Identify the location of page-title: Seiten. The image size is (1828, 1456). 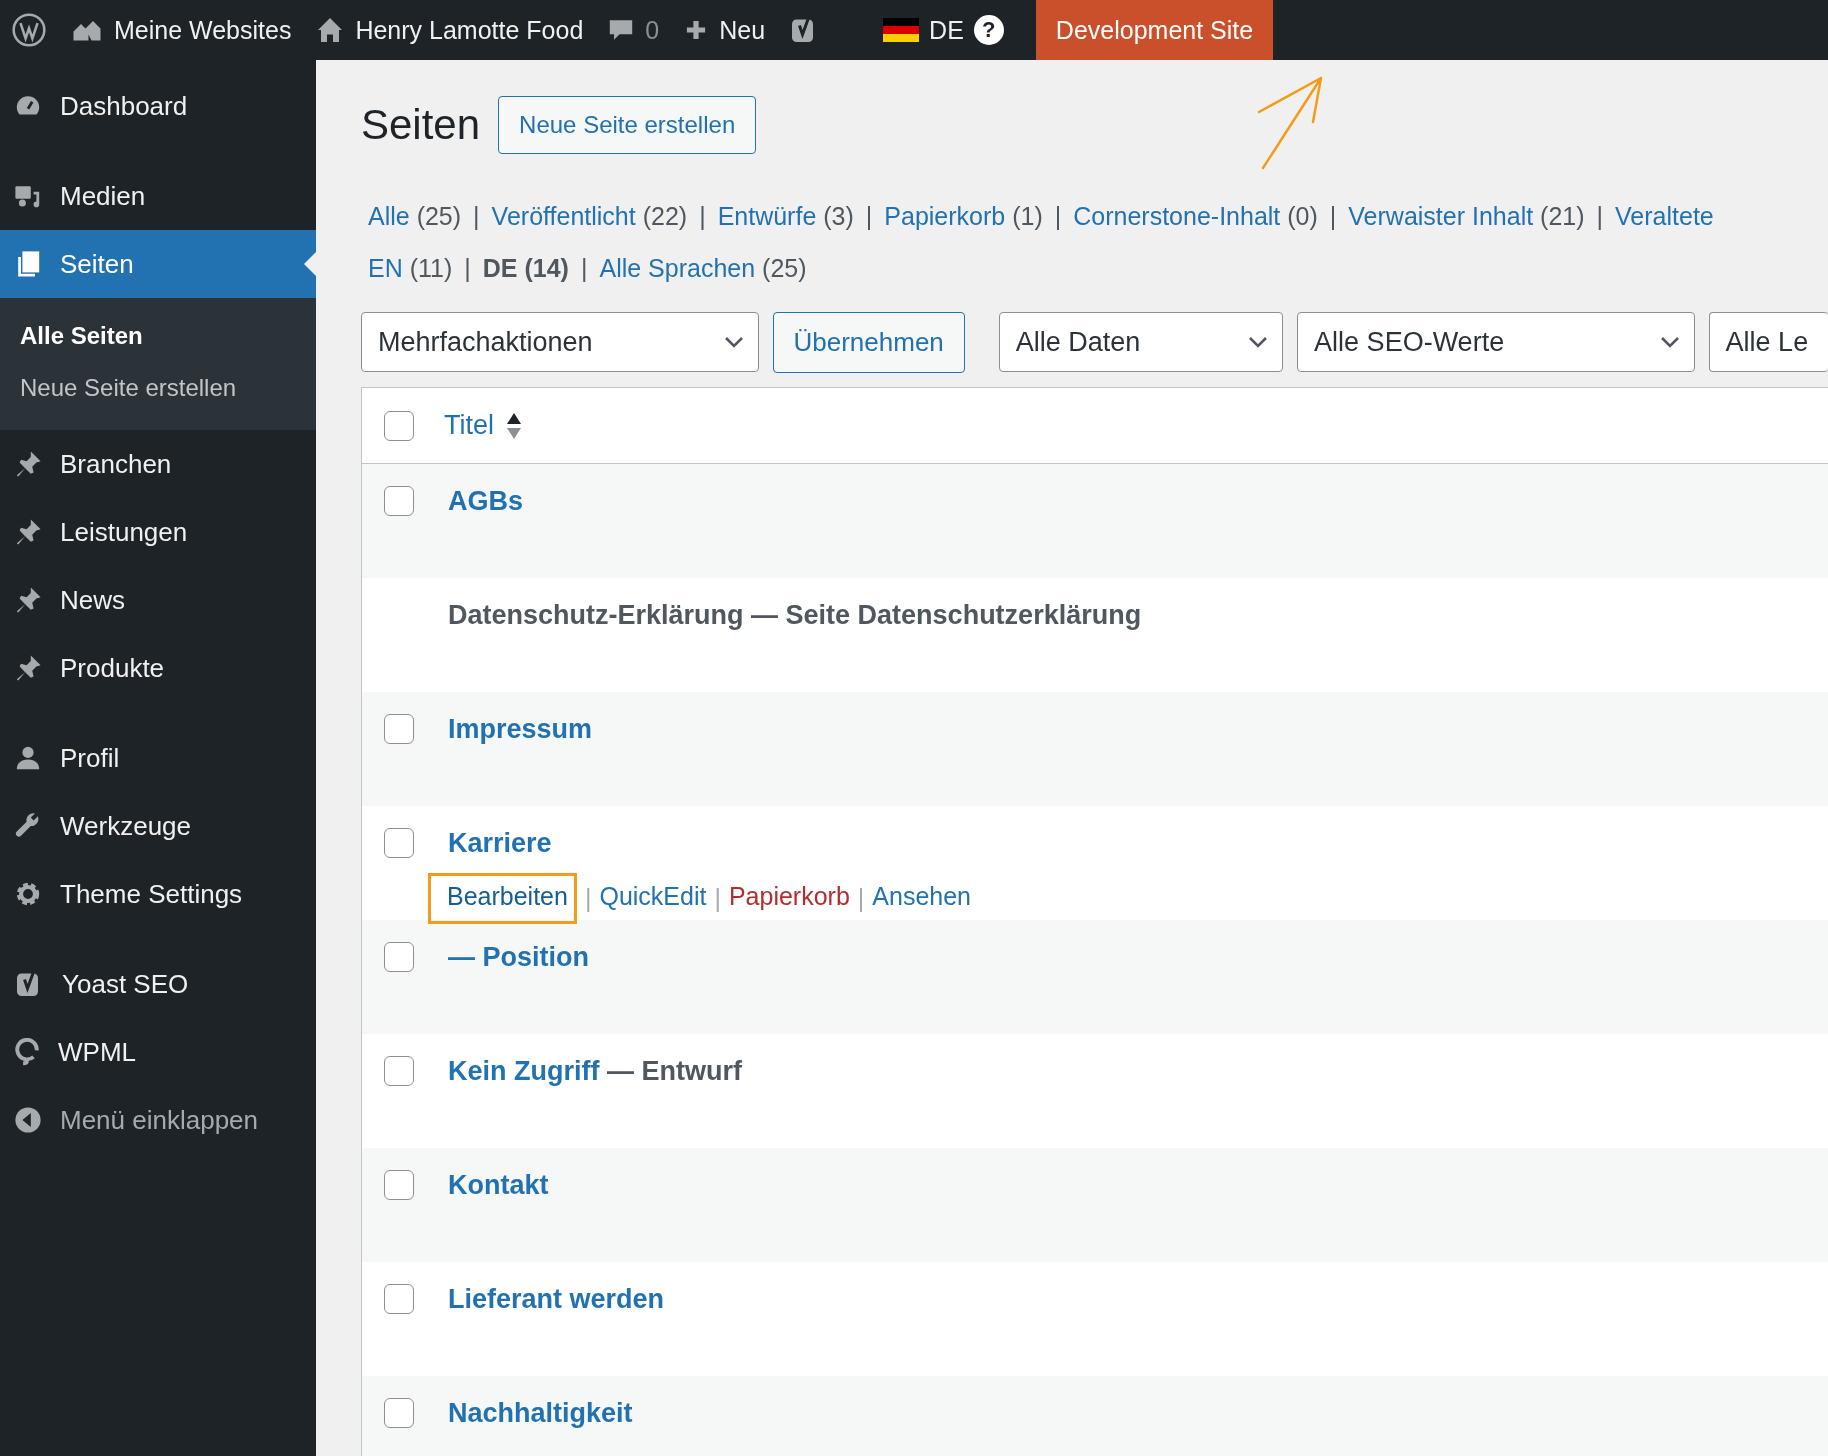
(421, 125).